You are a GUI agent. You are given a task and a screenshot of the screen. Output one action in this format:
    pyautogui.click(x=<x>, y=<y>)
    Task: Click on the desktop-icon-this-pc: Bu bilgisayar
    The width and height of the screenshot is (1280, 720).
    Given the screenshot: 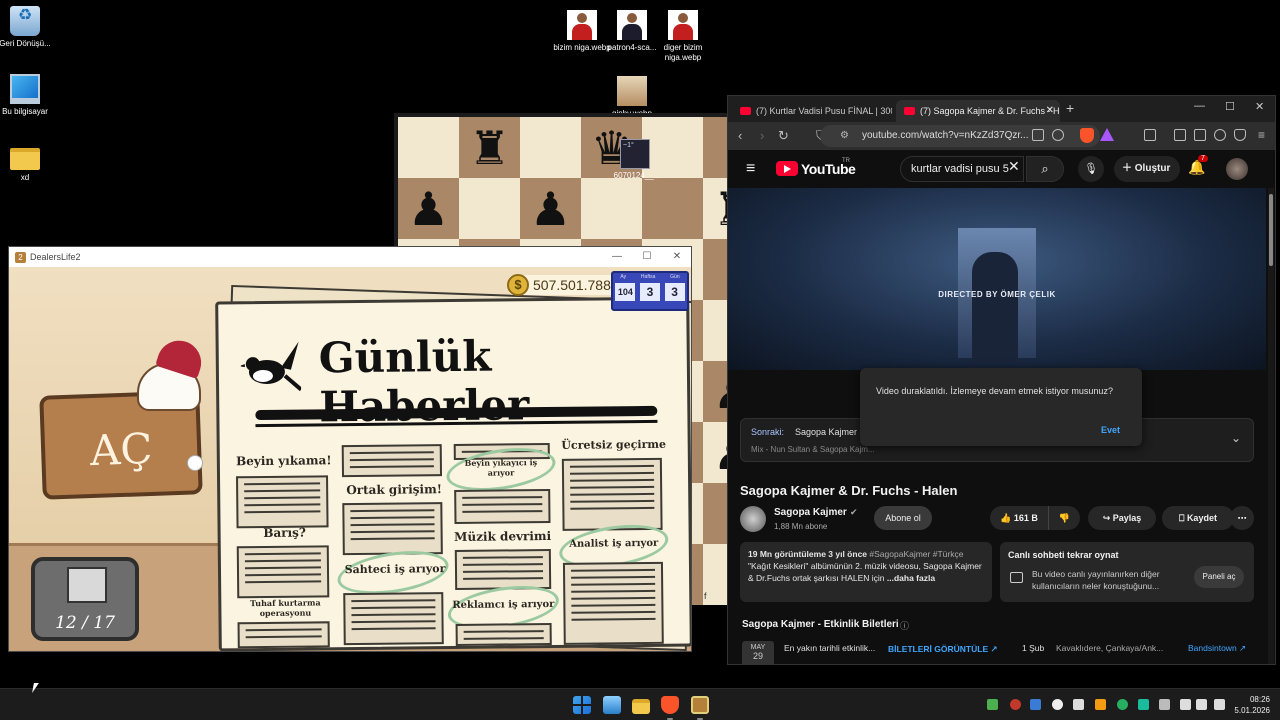 What is the action you would take?
    pyautogui.click(x=29, y=95)
    